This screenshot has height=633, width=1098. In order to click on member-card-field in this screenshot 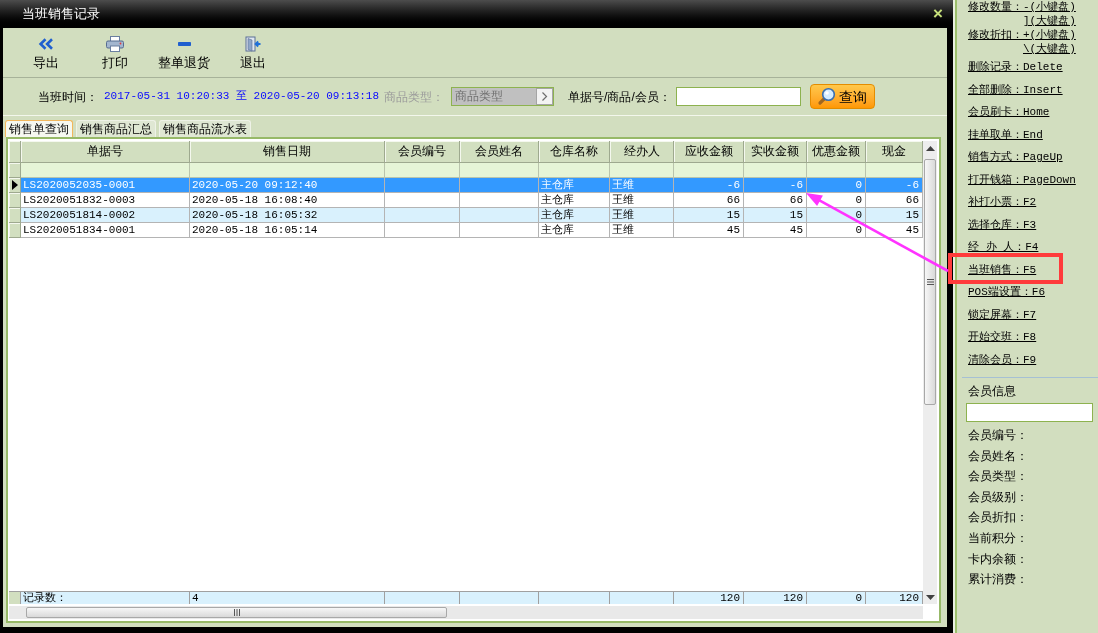, I will do `click(1029, 412)`.